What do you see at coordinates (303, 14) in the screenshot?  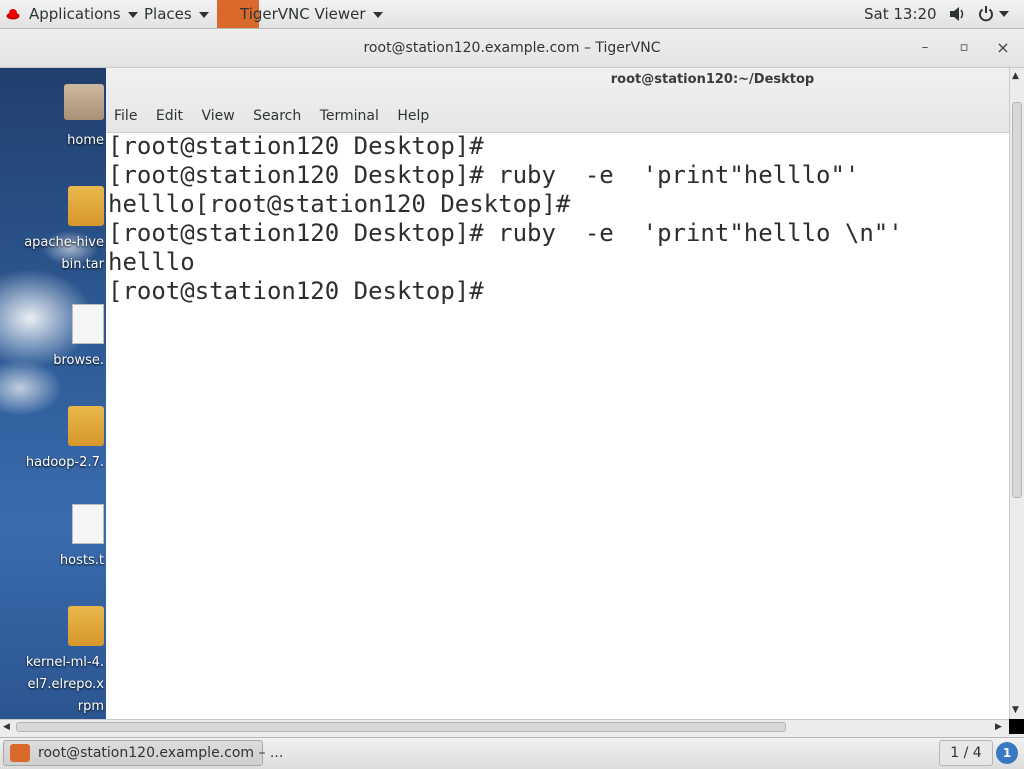 I see `active-app-label: TigerVNC Viewer` at bounding box center [303, 14].